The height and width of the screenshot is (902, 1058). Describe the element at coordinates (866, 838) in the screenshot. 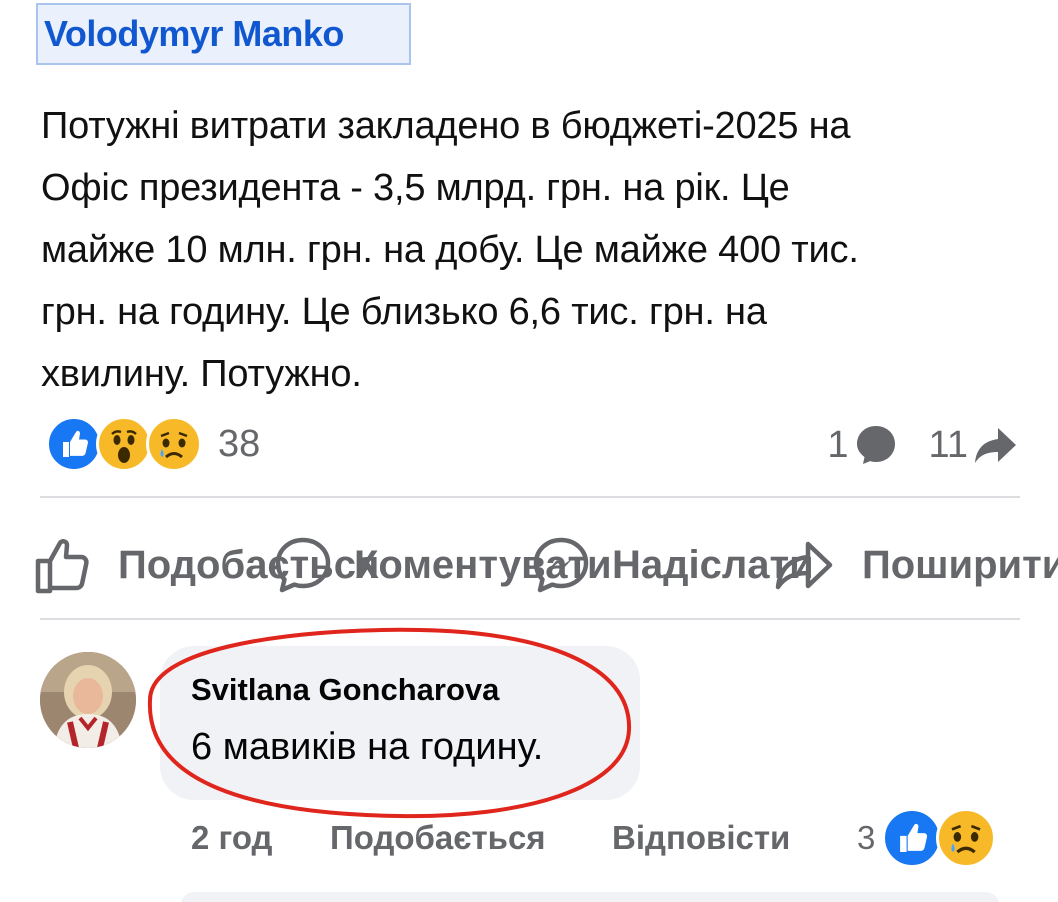

I see `comment-reaction-count: 3` at that location.